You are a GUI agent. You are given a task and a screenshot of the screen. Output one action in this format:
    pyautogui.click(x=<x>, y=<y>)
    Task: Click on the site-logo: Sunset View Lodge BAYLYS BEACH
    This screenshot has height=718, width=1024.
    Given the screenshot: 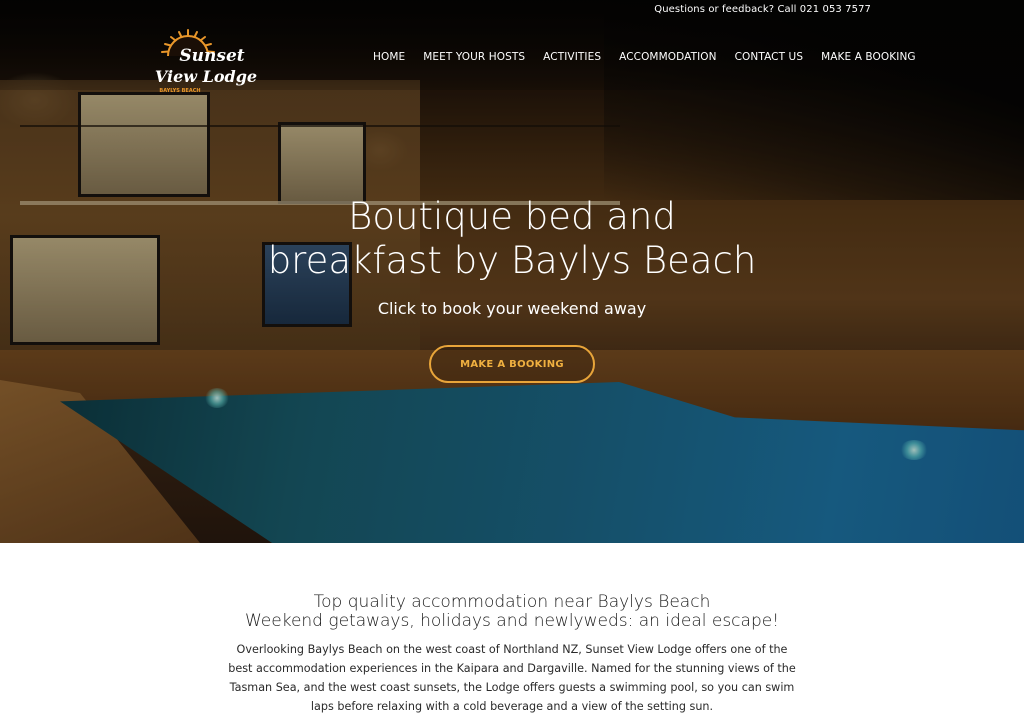 What is the action you would take?
    pyautogui.click(x=207, y=60)
    